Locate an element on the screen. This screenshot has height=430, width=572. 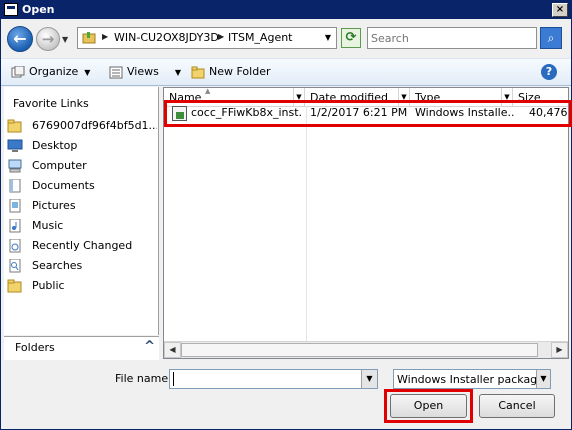
sidebar-item-label: Computer is located at coordinates (59, 165).